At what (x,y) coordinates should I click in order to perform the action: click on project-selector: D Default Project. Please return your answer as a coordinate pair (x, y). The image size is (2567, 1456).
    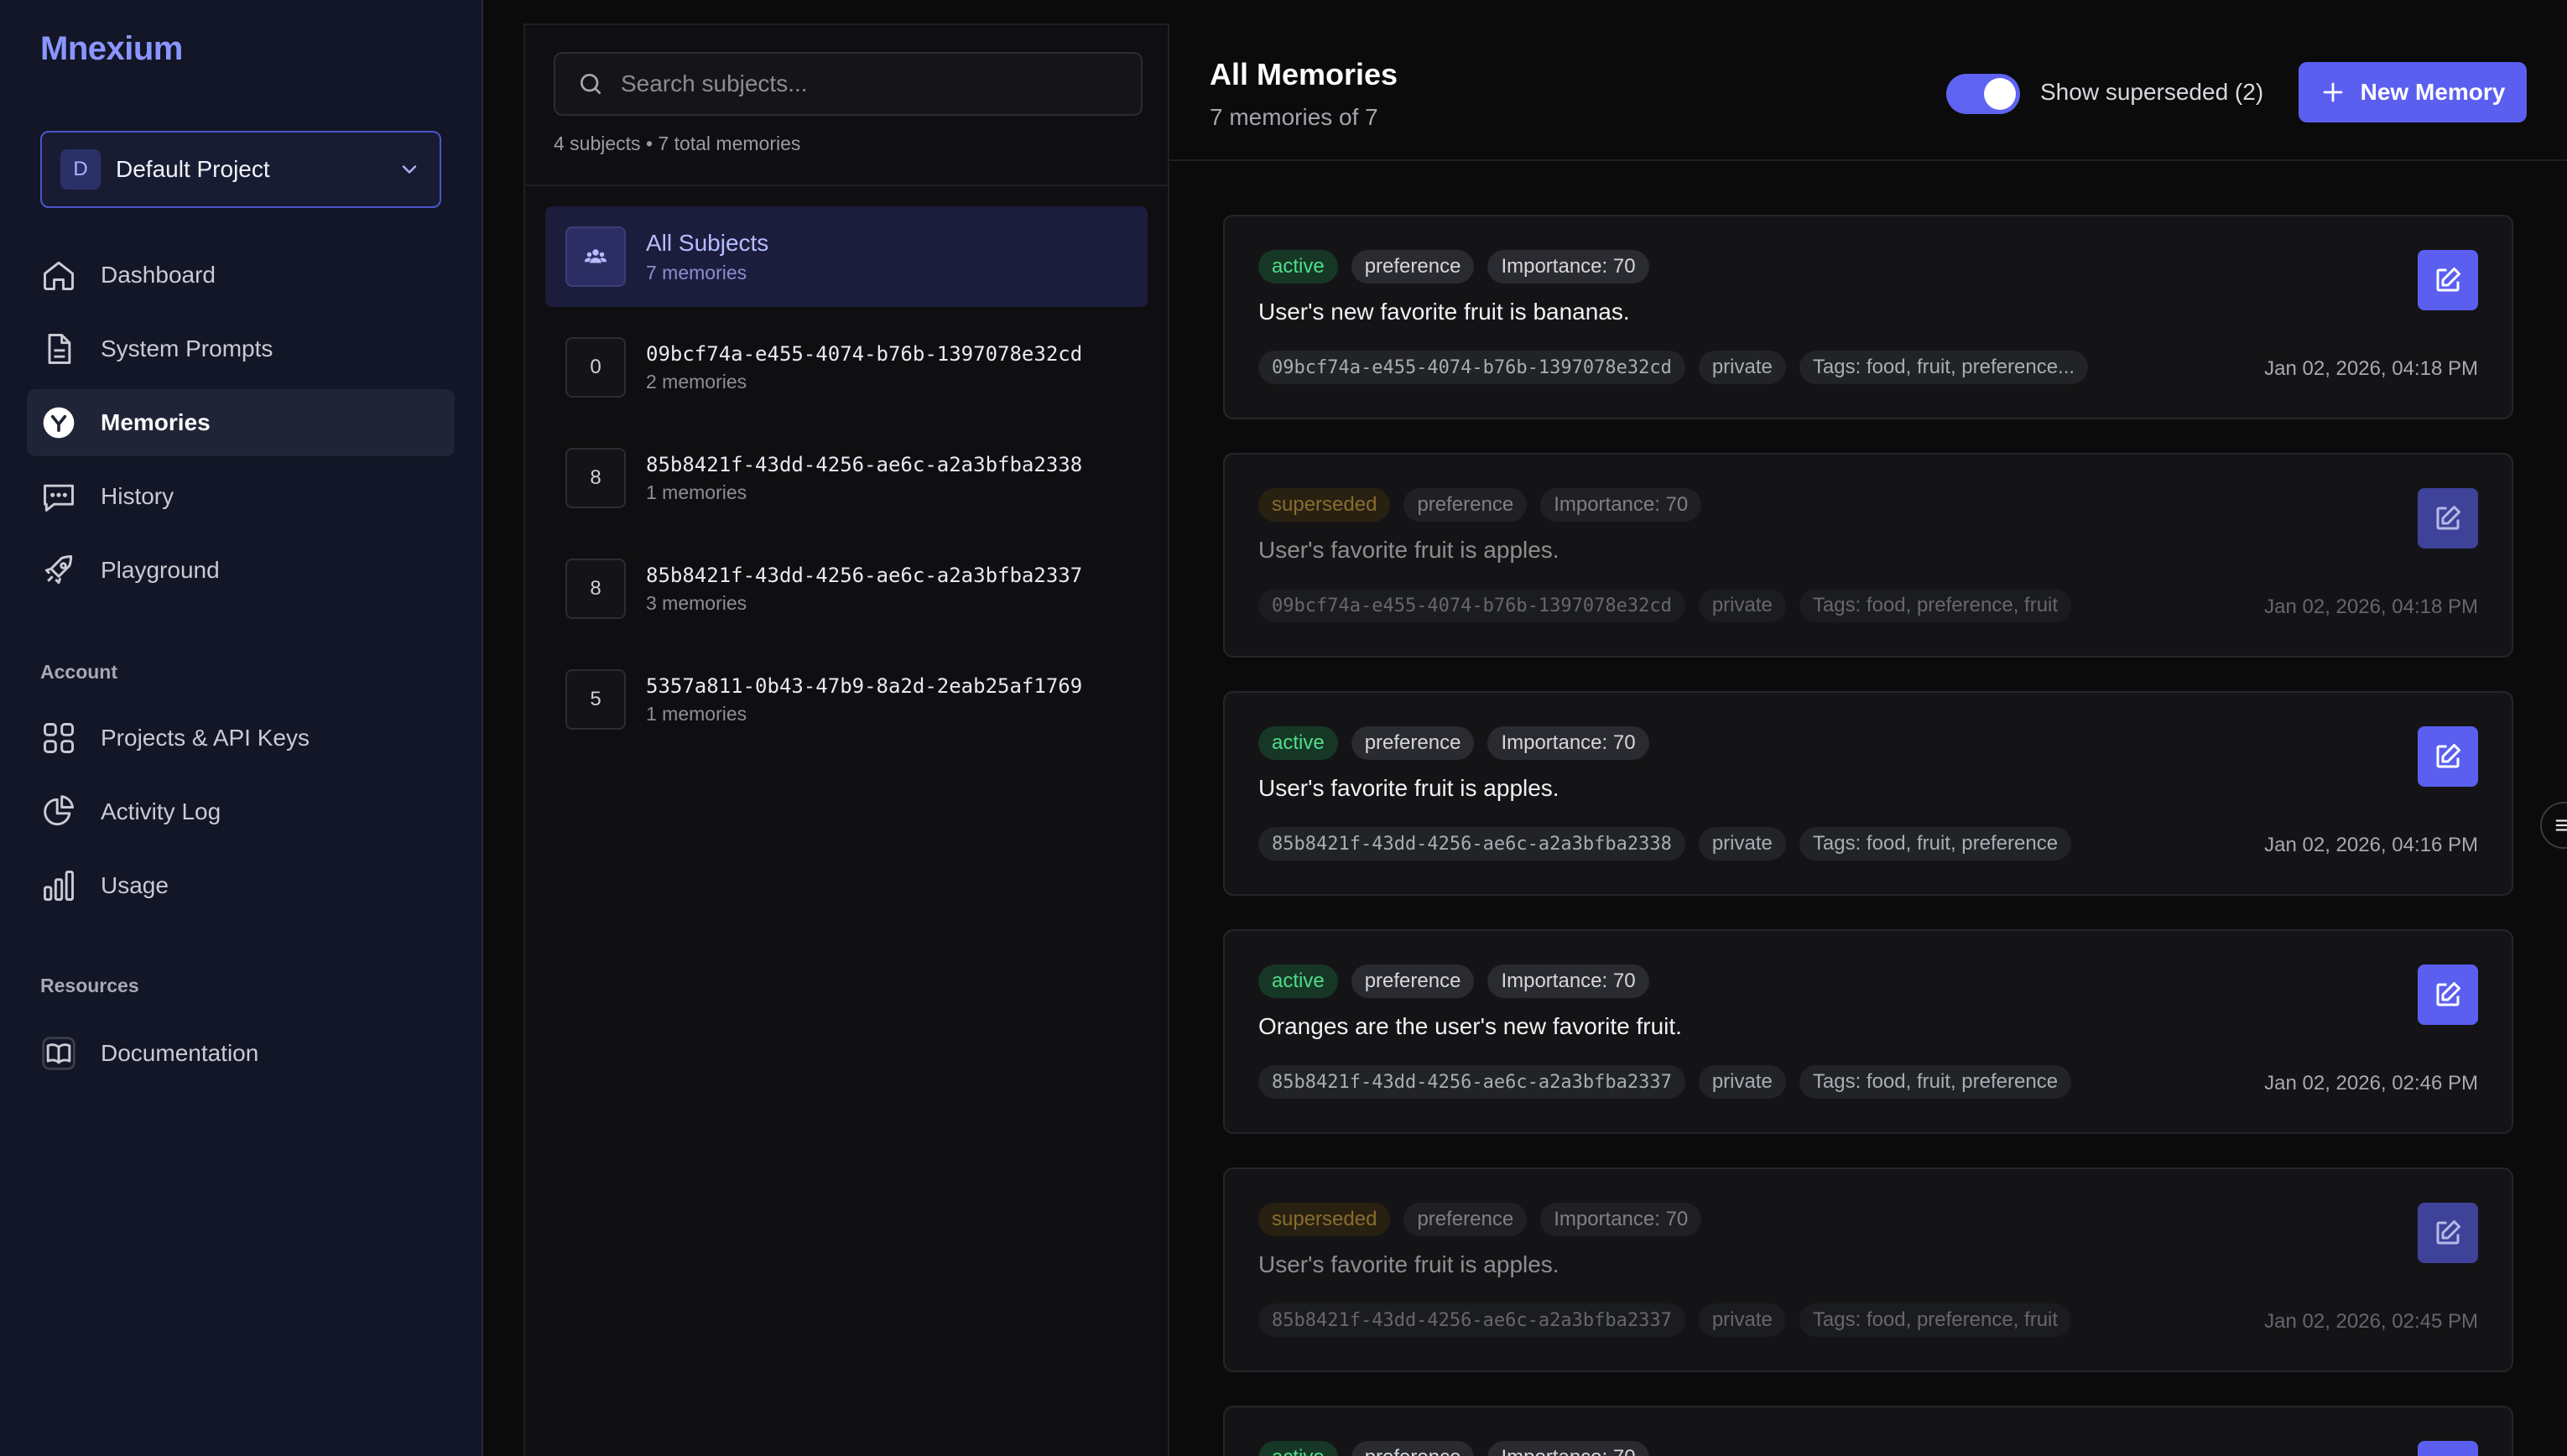
    Looking at the image, I should click on (241, 169).